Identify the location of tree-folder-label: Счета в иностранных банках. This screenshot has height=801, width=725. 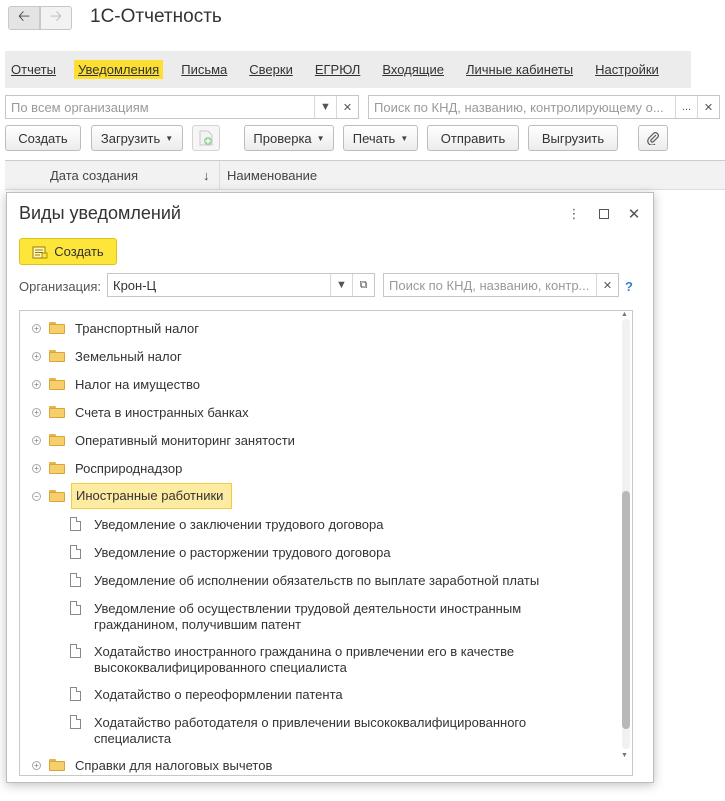
(162, 412).